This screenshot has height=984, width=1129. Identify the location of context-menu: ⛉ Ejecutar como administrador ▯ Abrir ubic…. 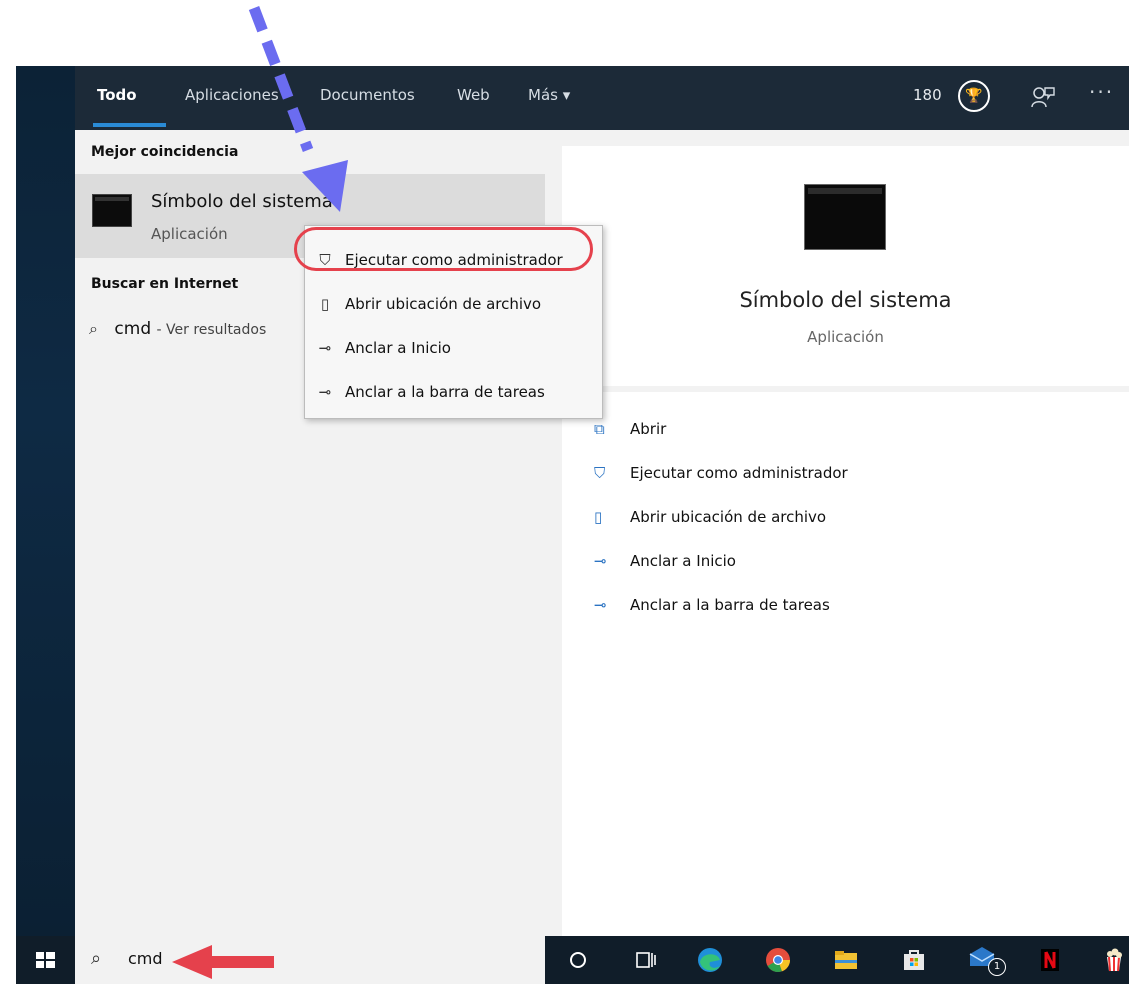
(453, 322).